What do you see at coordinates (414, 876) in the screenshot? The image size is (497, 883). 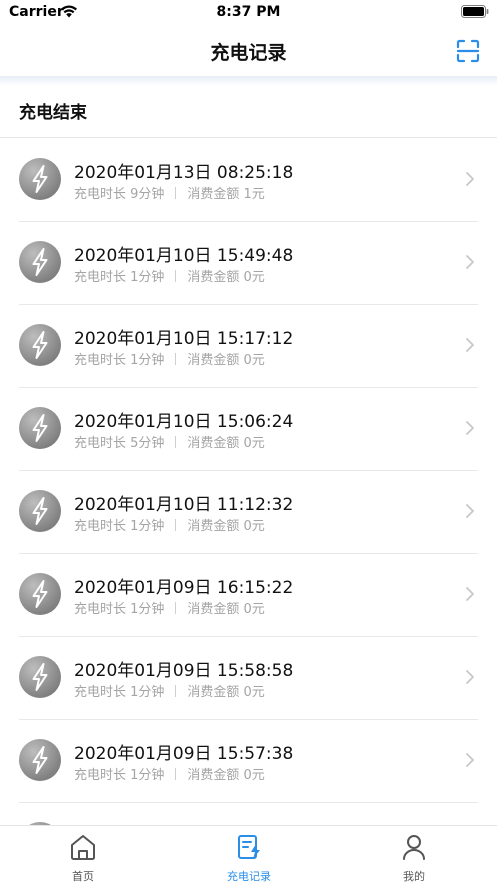 I see `tab-profile-label: 我的` at bounding box center [414, 876].